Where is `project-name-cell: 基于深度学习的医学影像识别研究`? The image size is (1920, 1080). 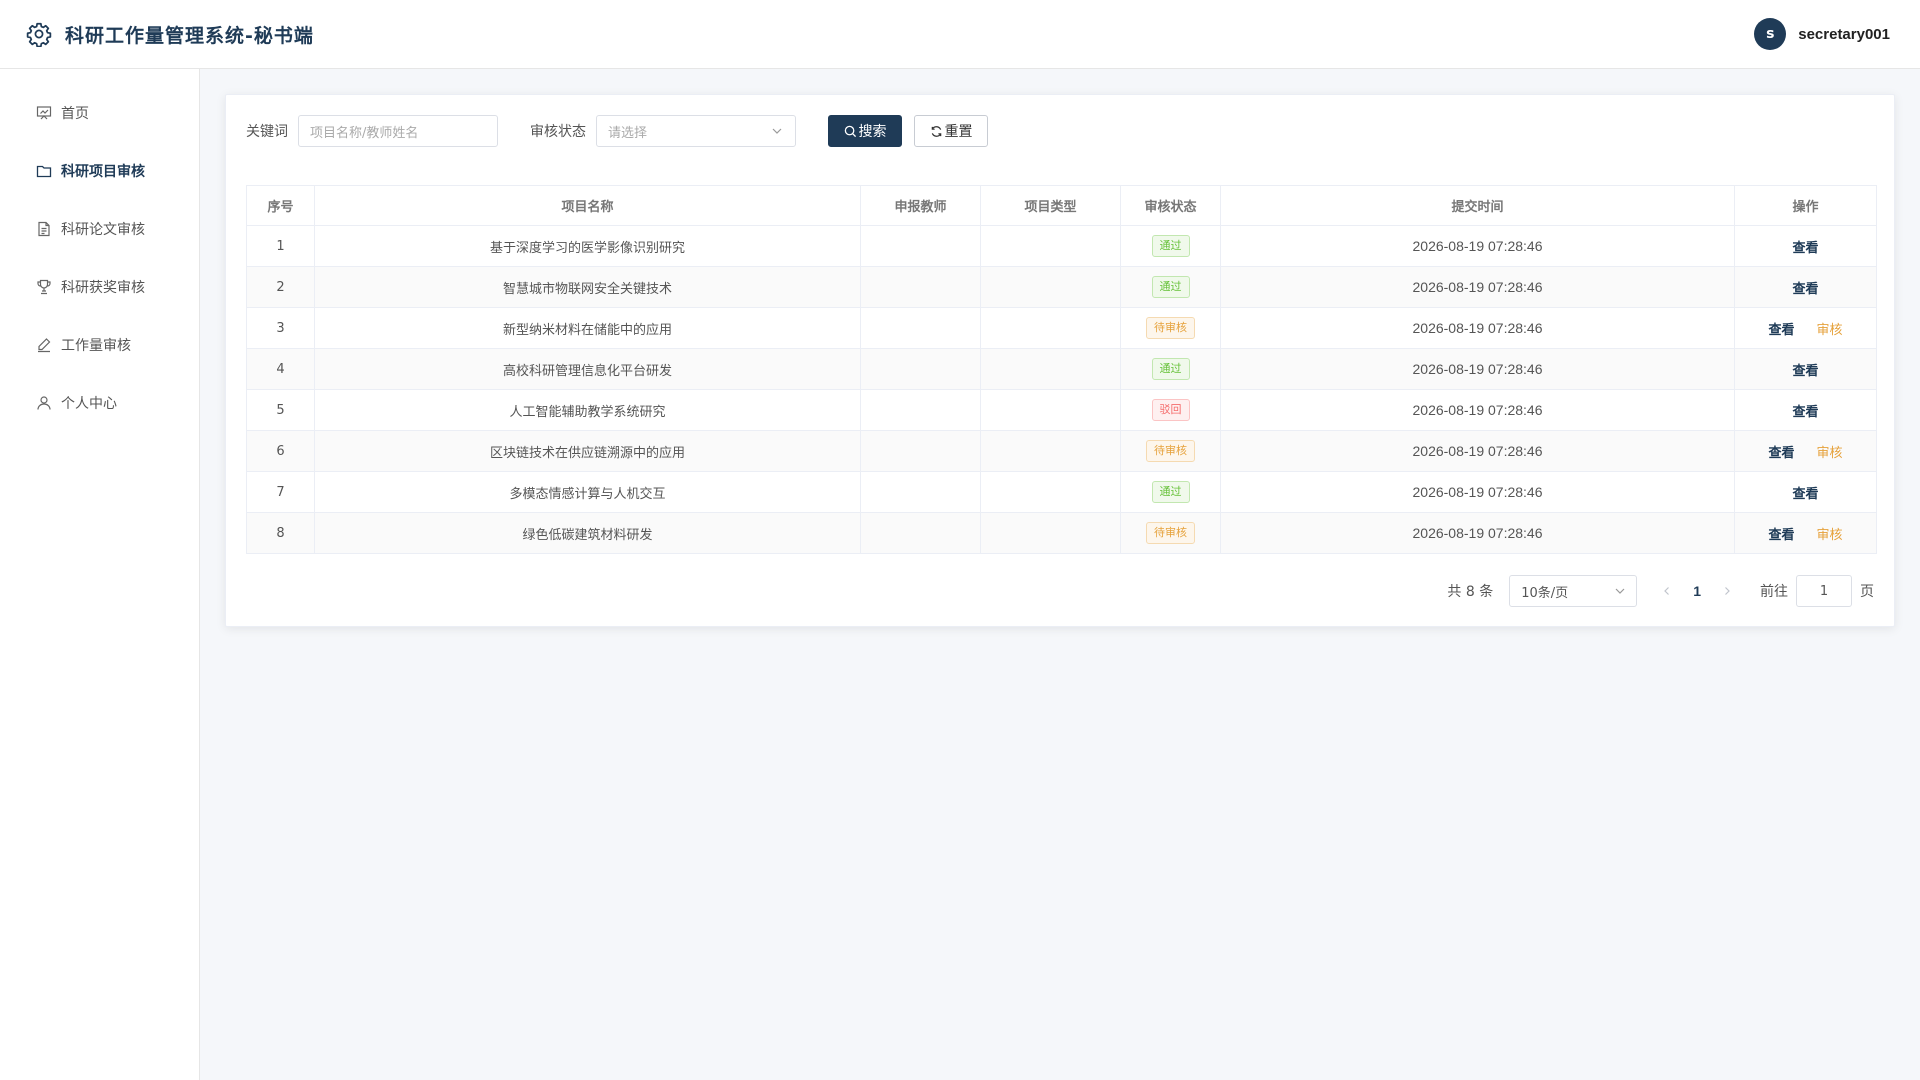
project-name-cell: 基于深度学习的医学影像识别研究 is located at coordinates (587, 246).